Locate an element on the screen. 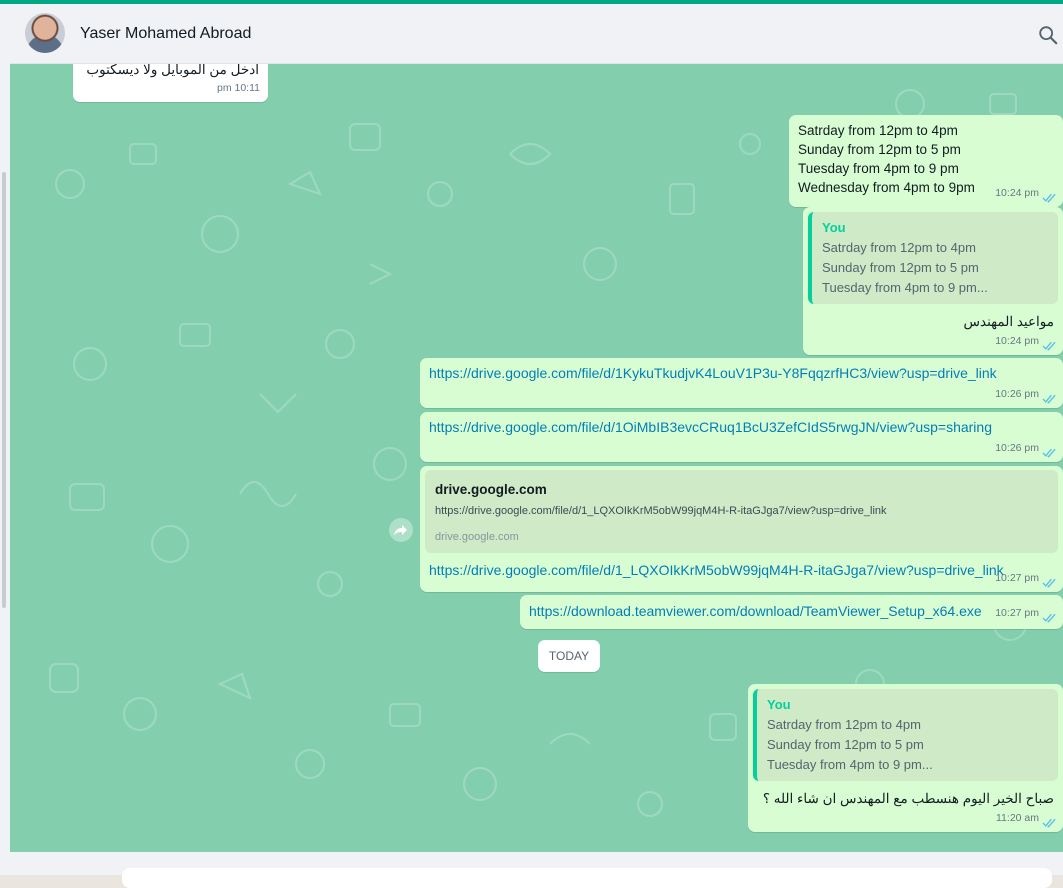 This screenshot has height=888, width=1063. message-time: 11:20 am is located at coordinates (1017, 818).